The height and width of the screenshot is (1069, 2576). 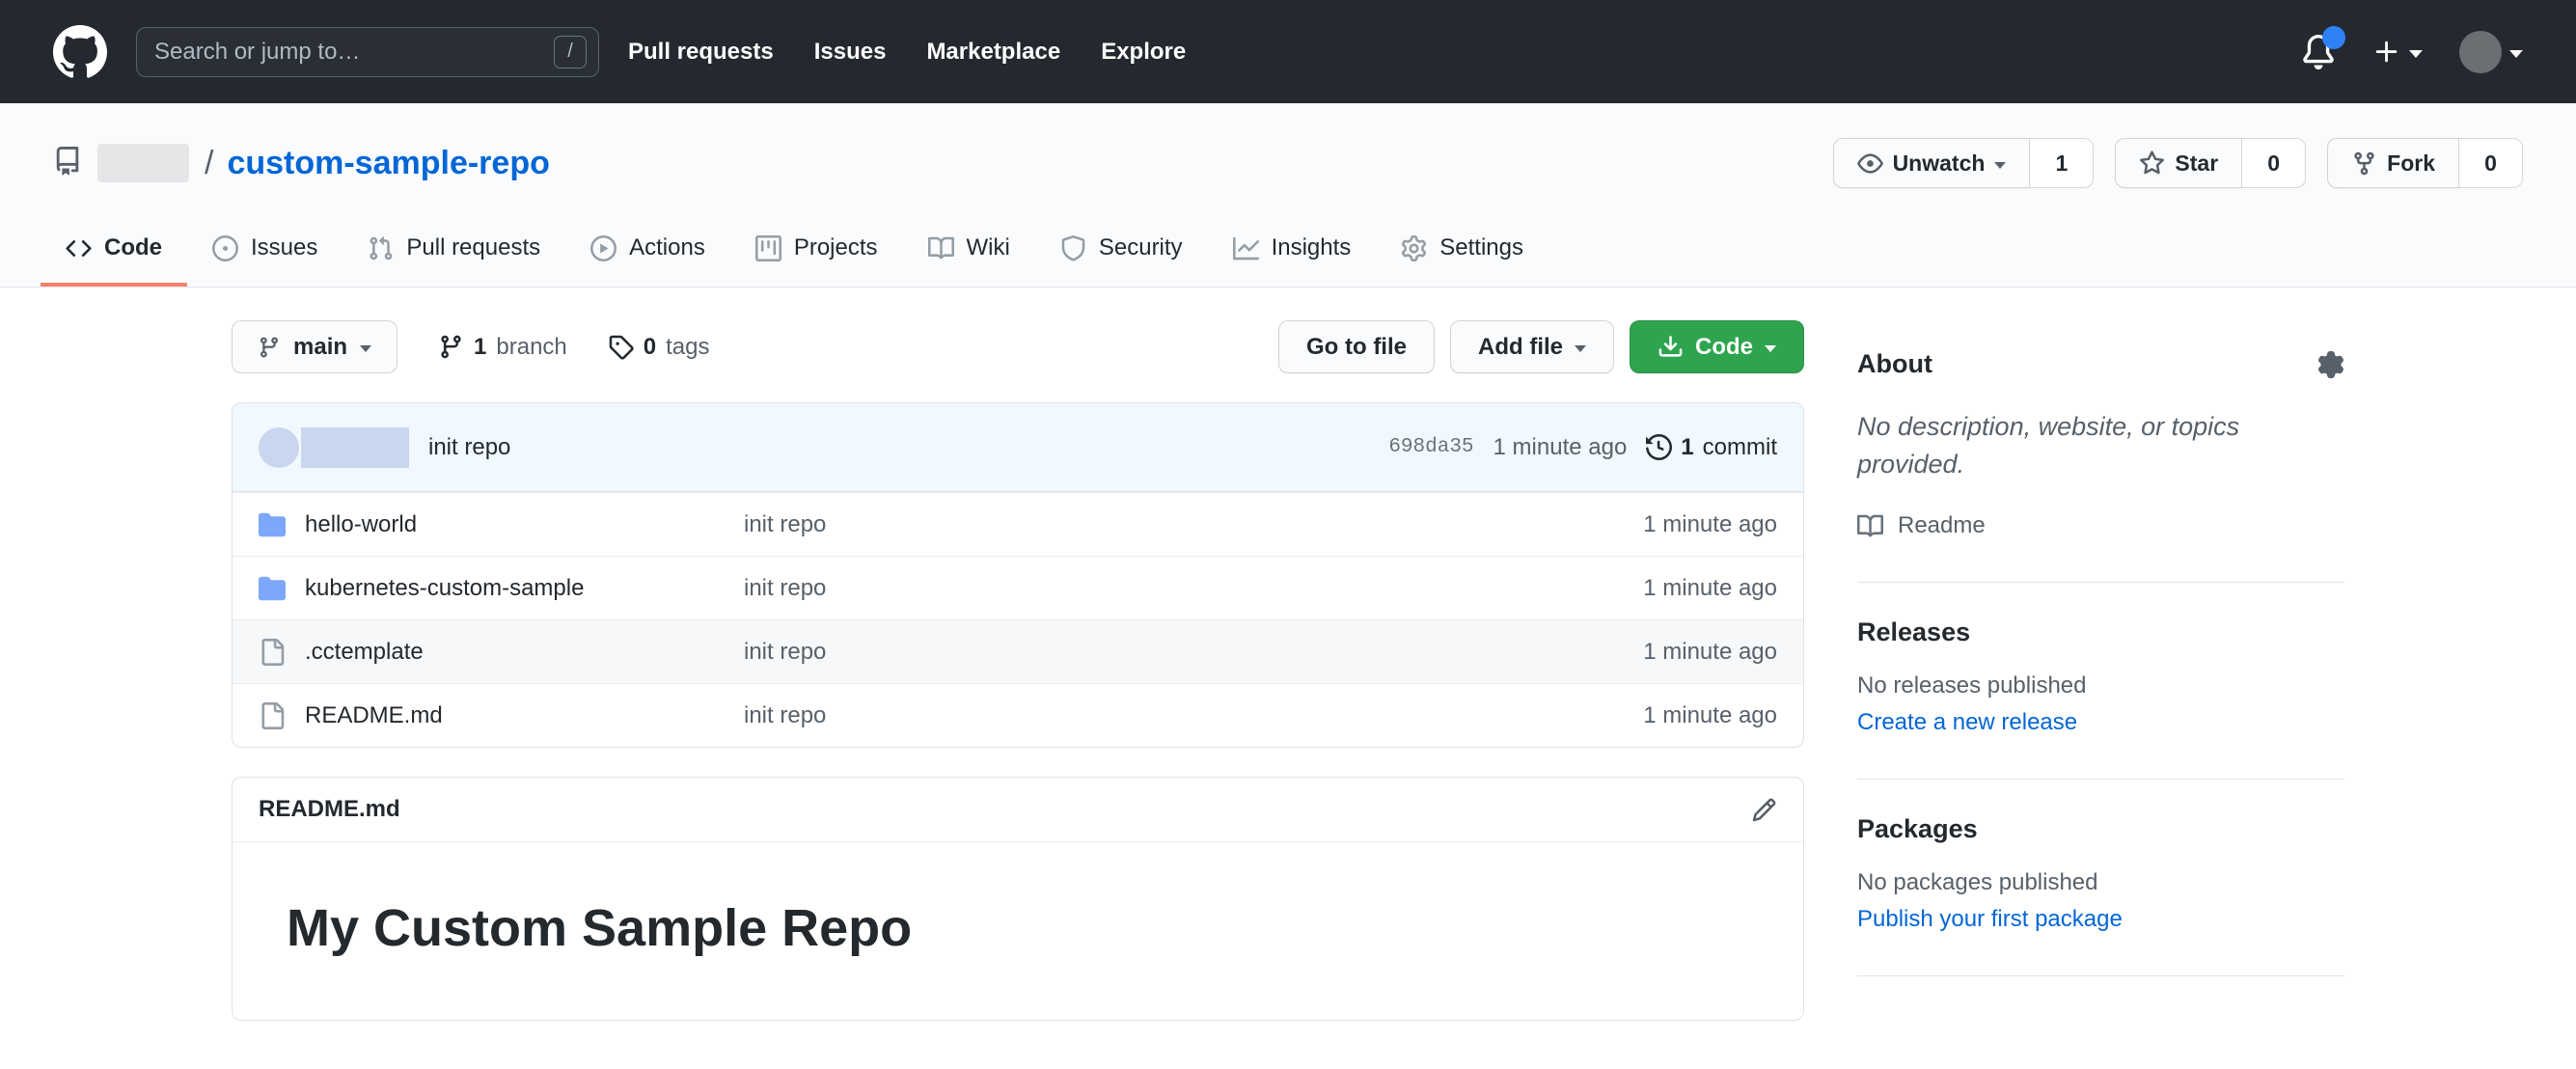 I want to click on plus-icon, so click(x=2386, y=51).